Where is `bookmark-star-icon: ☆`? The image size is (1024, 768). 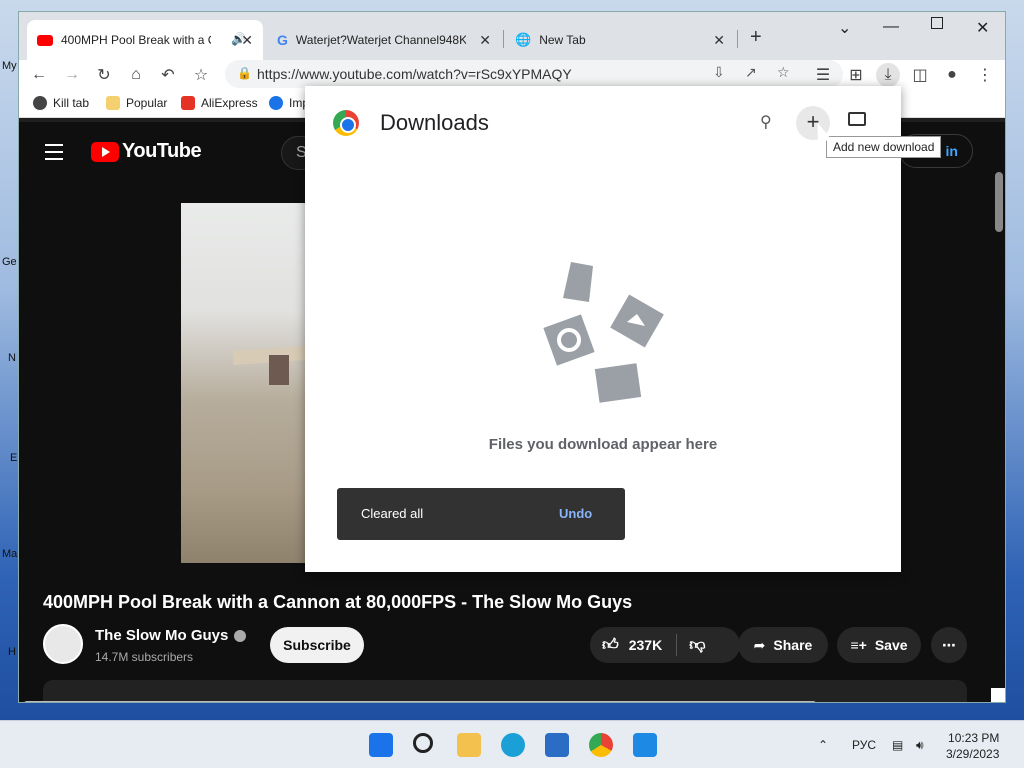
bookmark-star-icon: ☆ is located at coordinates (783, 72).